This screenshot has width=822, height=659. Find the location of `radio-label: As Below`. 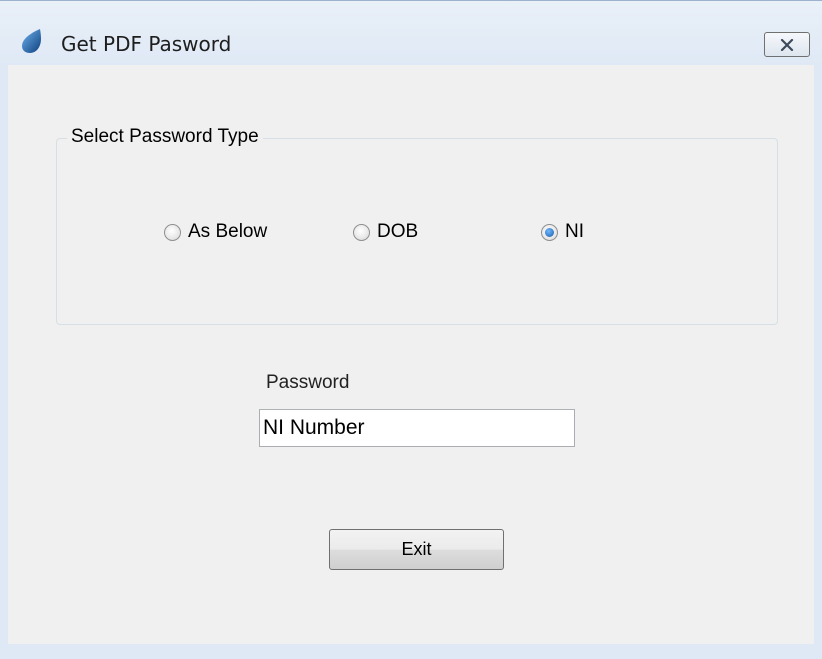

radio-label: As Below is located at coordinates (228, 231).